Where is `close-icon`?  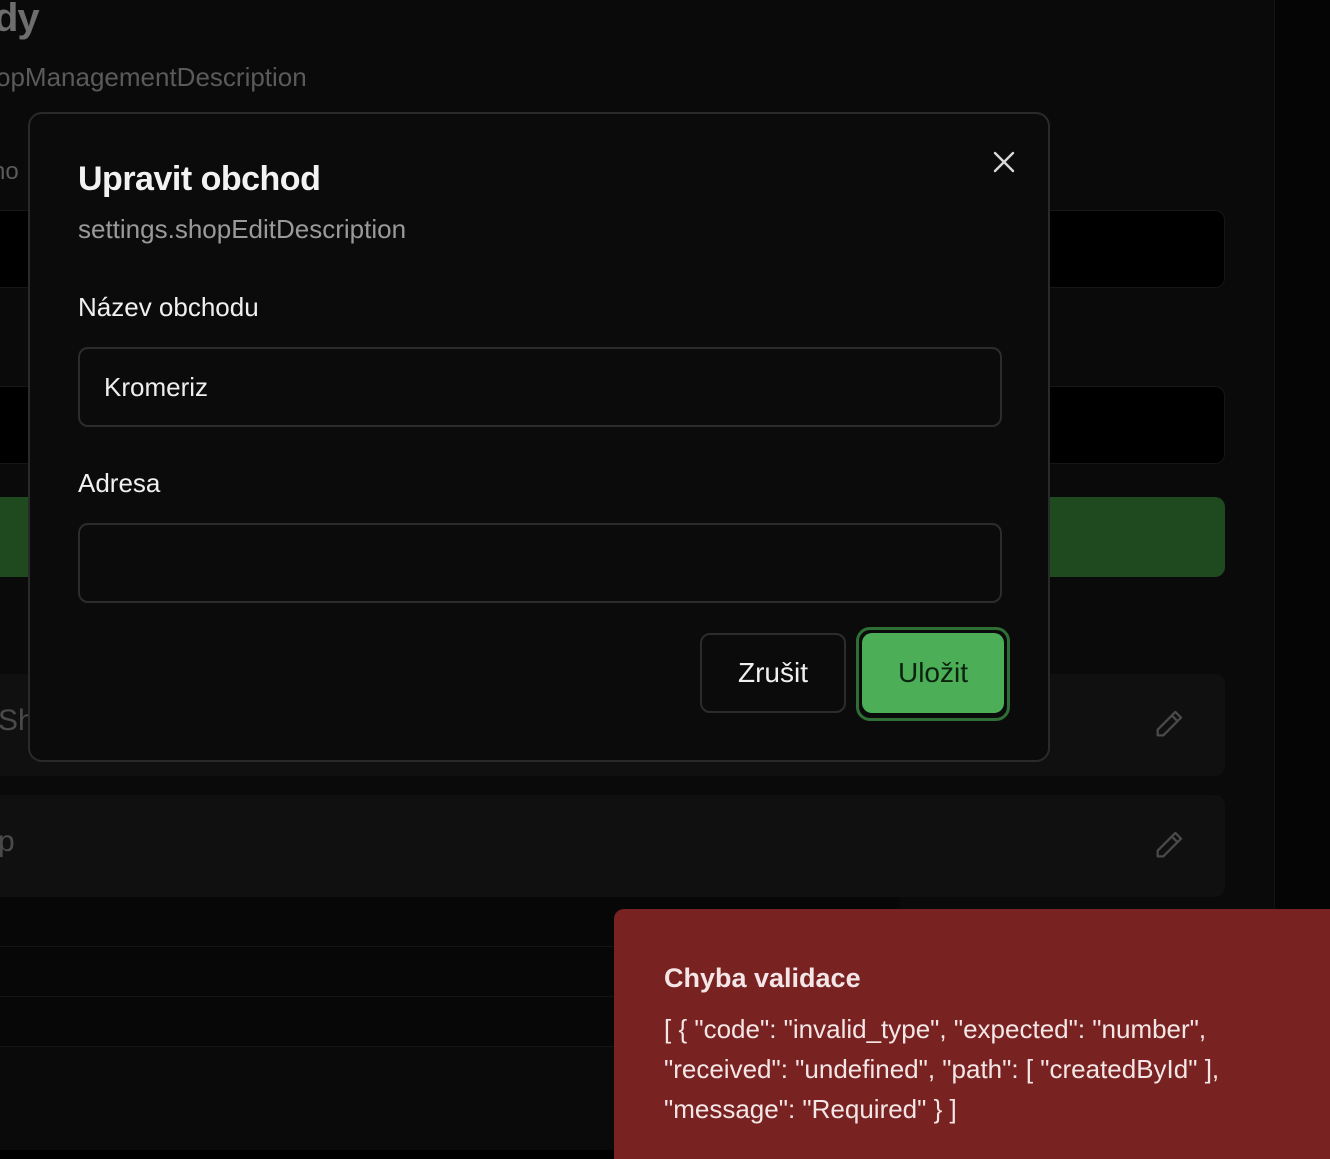 close-icon is located at coordinates (1004, 162).